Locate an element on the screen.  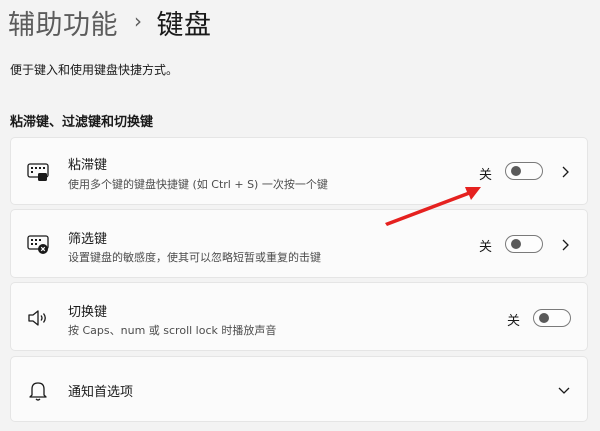
filter-keys-state-label: 关 is located at coordinates (486, 247).